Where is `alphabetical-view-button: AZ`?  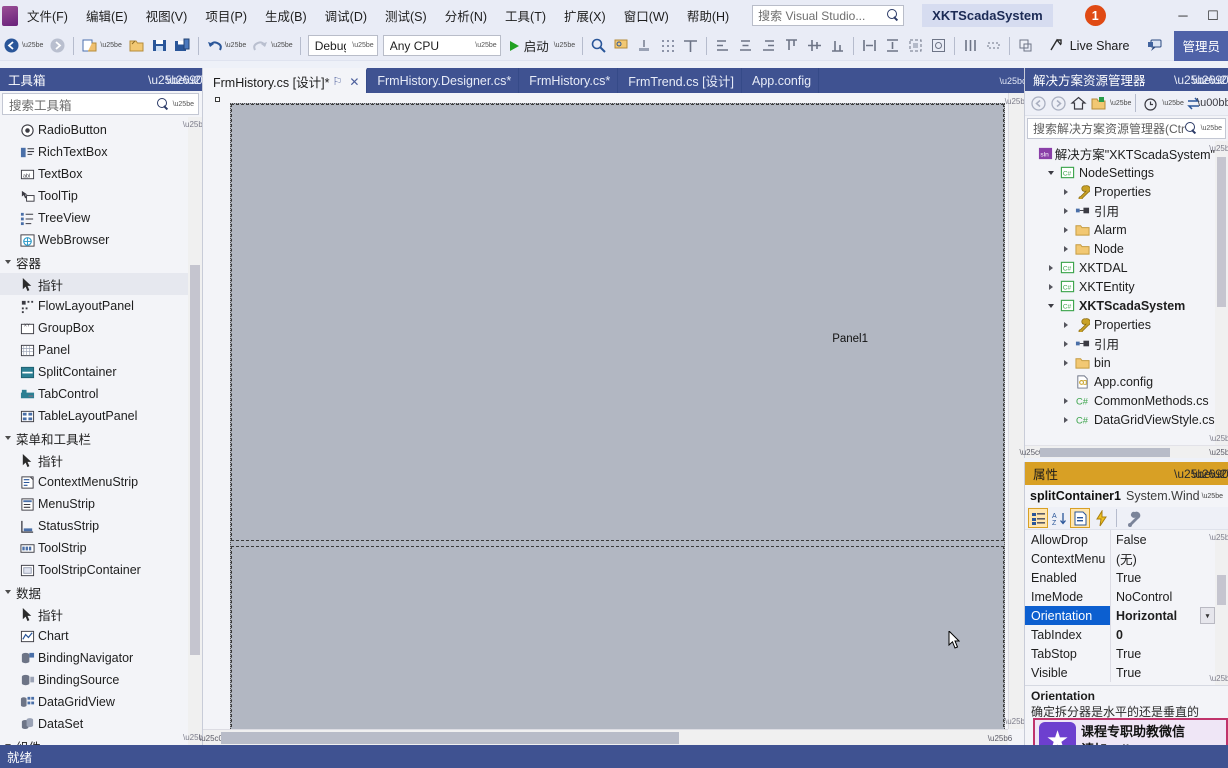 alphabetical-view-button: AZ is located at coordinates (1059, 518).